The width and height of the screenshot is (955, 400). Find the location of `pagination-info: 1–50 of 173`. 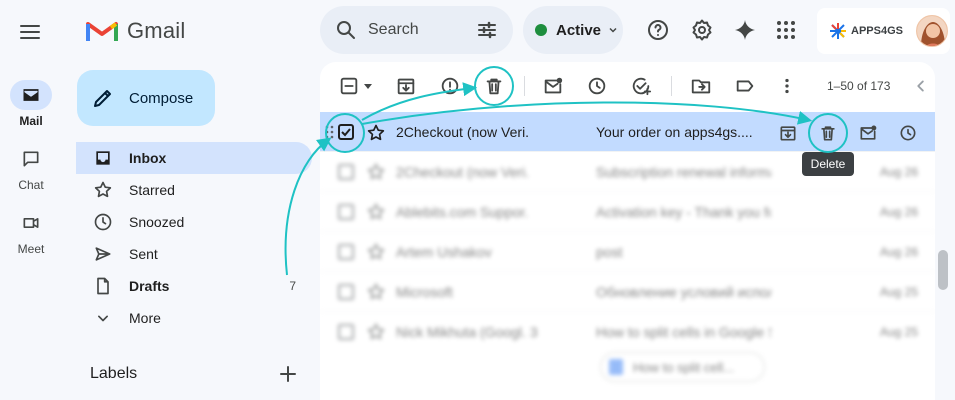

pagination-info: 1–50 of 173 is located at coordinates (859, 86).